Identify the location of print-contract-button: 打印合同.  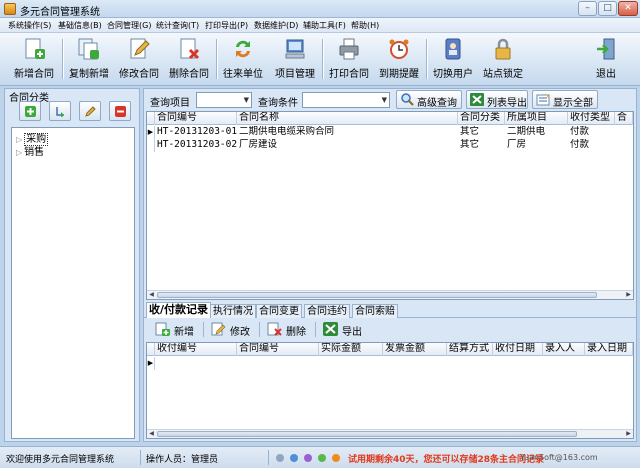
(349, 59).